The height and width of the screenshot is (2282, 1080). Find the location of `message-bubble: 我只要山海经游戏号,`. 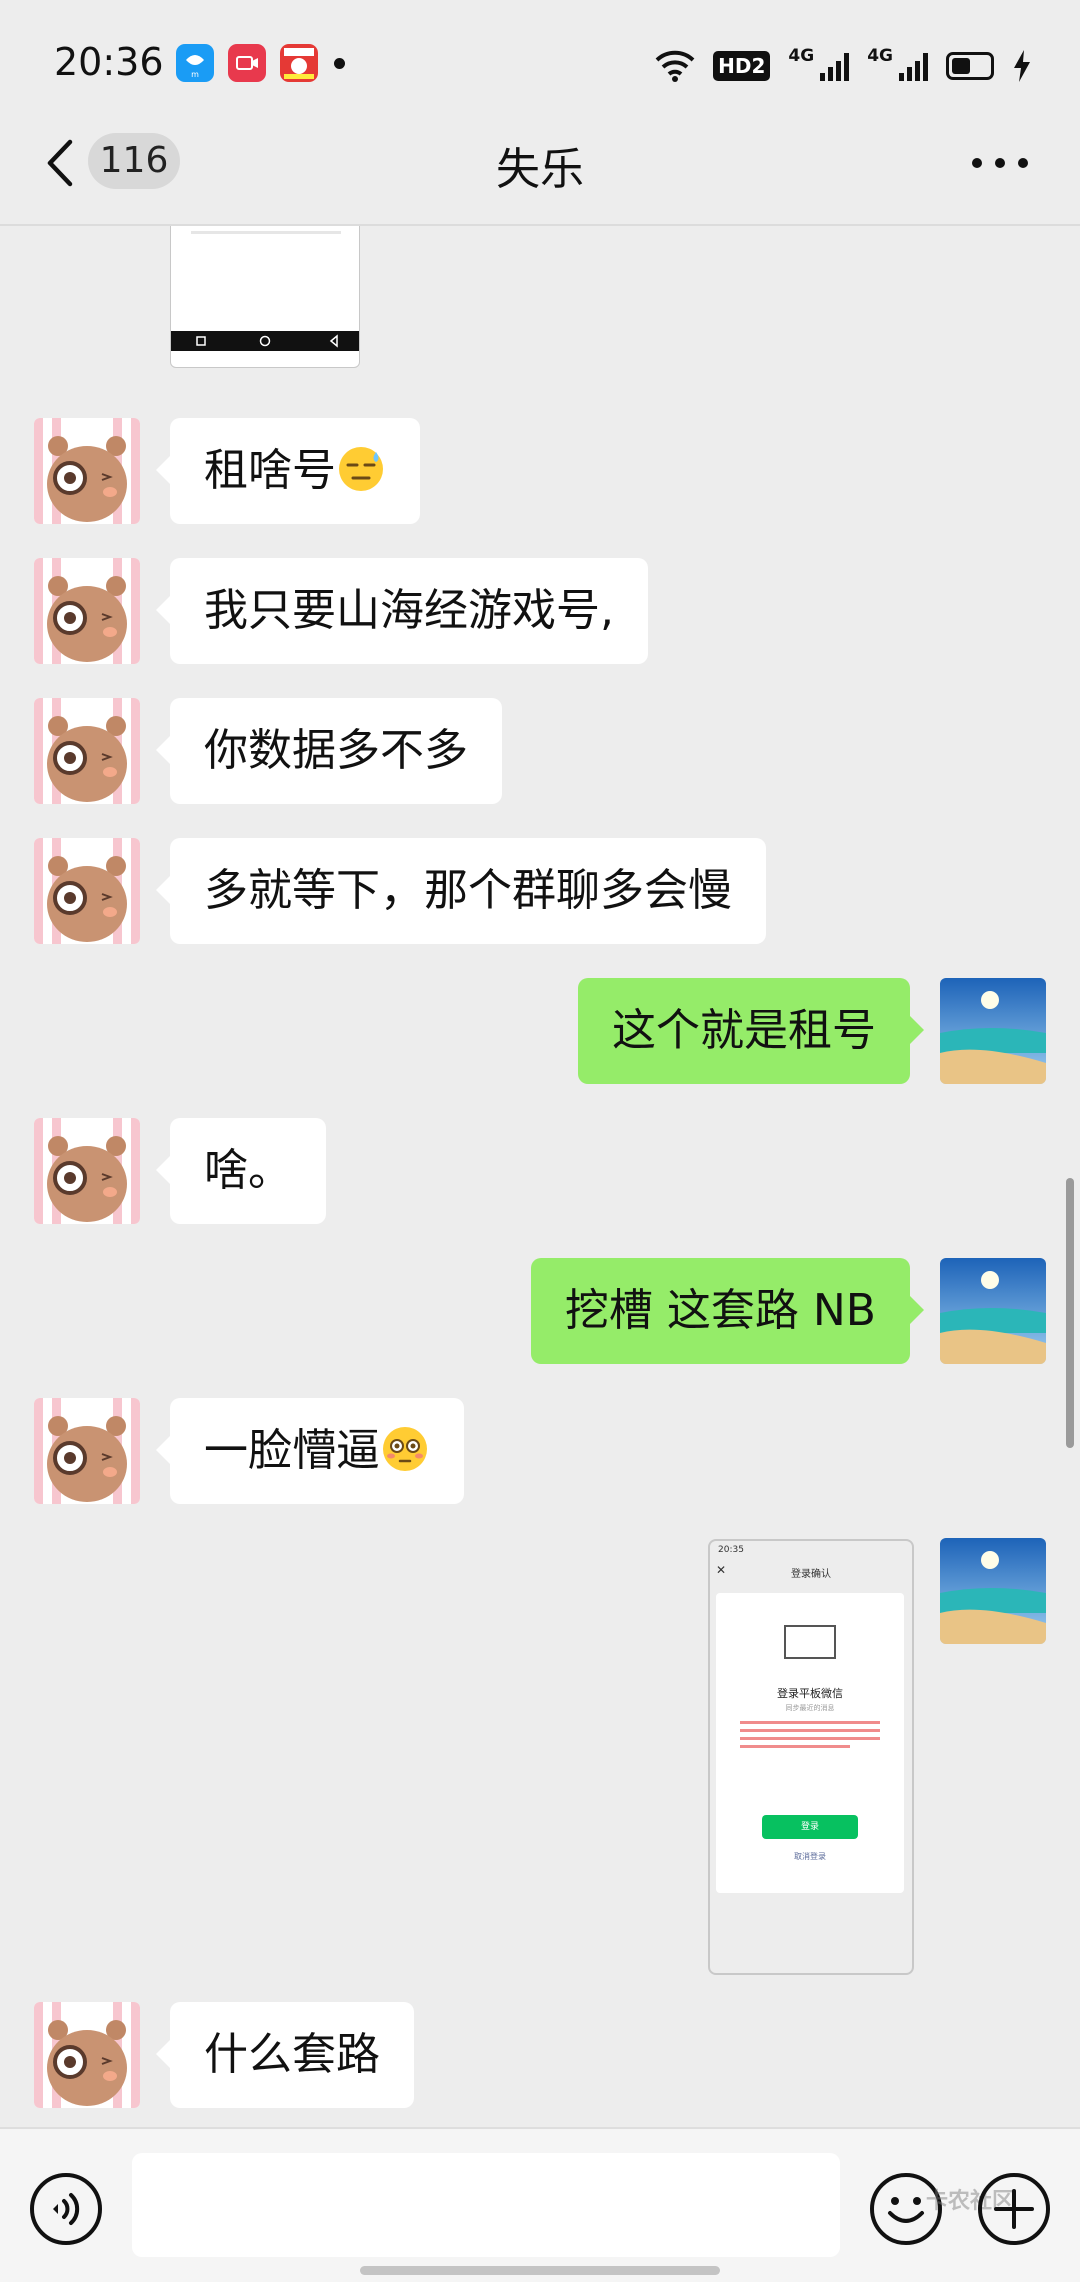

message-bubble: 我只要山海经游戏号, is located at coordinates (402, 611).